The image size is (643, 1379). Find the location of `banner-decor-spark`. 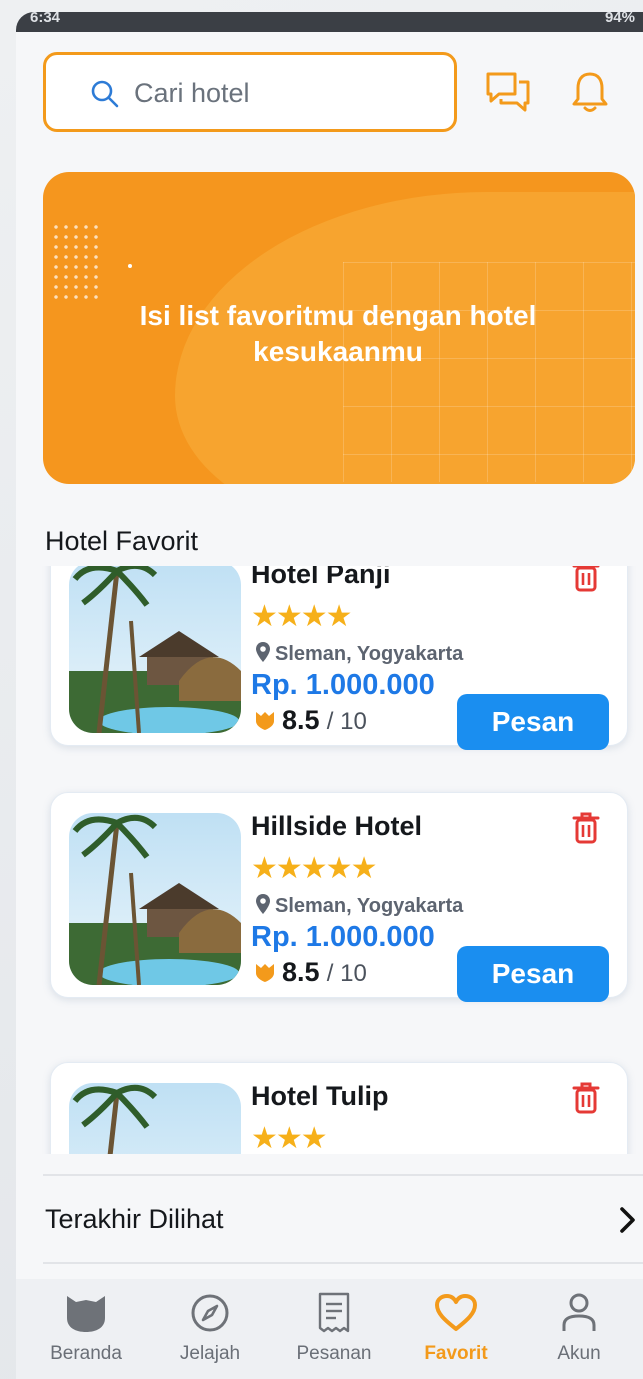

banner-decor-spark is located at coordinates (130, 266).